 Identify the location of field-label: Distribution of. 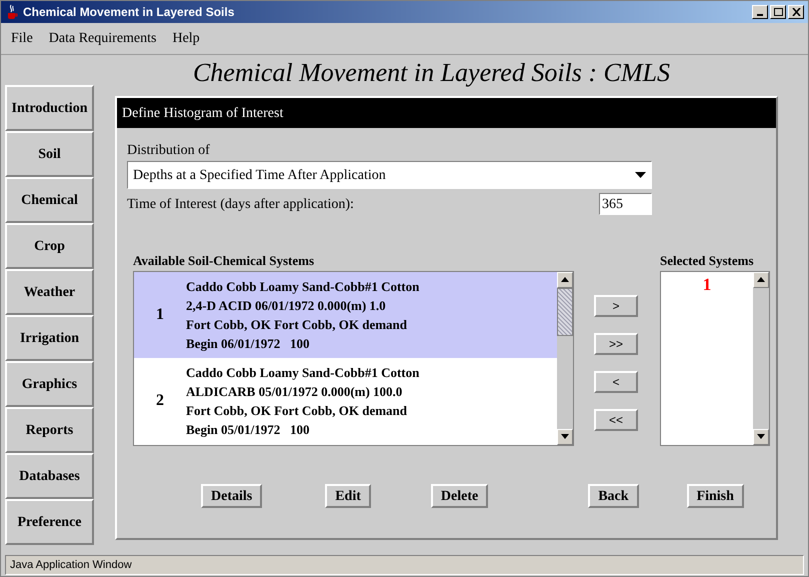
(169, 151).